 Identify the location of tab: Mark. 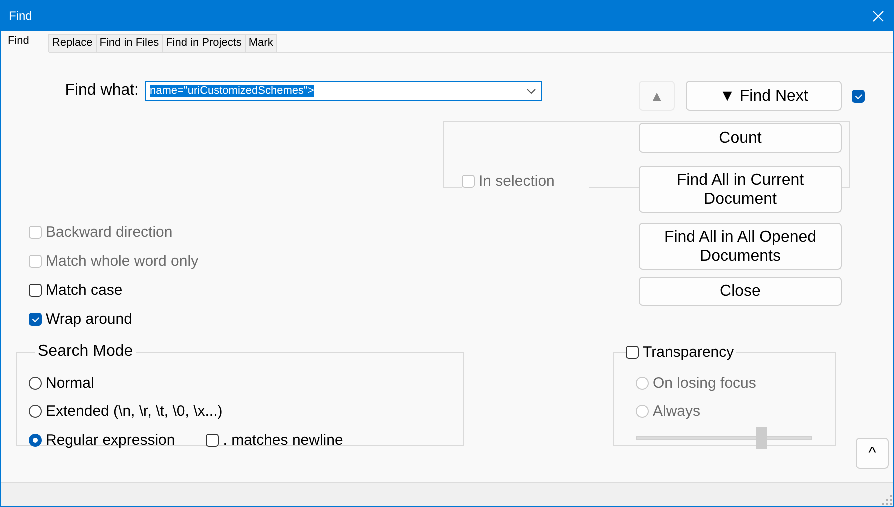
(261, 43).